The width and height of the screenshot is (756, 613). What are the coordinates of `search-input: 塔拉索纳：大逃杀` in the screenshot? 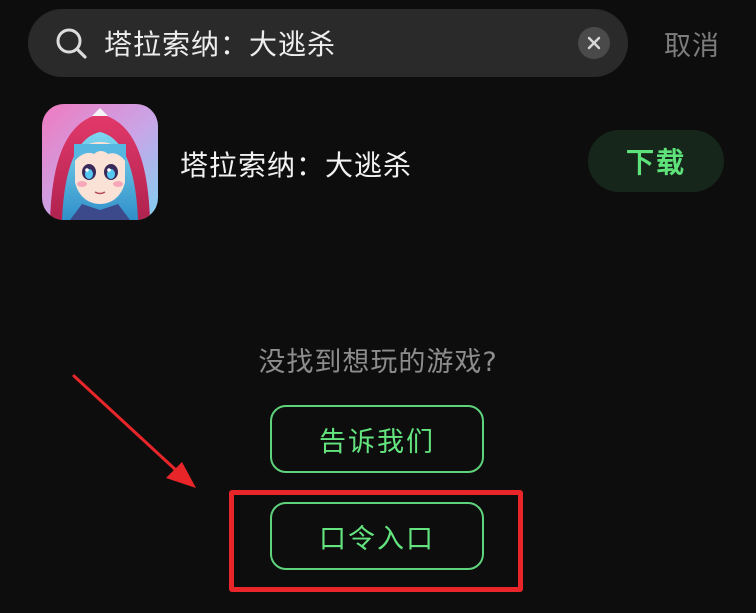 It's located at (220, 43).